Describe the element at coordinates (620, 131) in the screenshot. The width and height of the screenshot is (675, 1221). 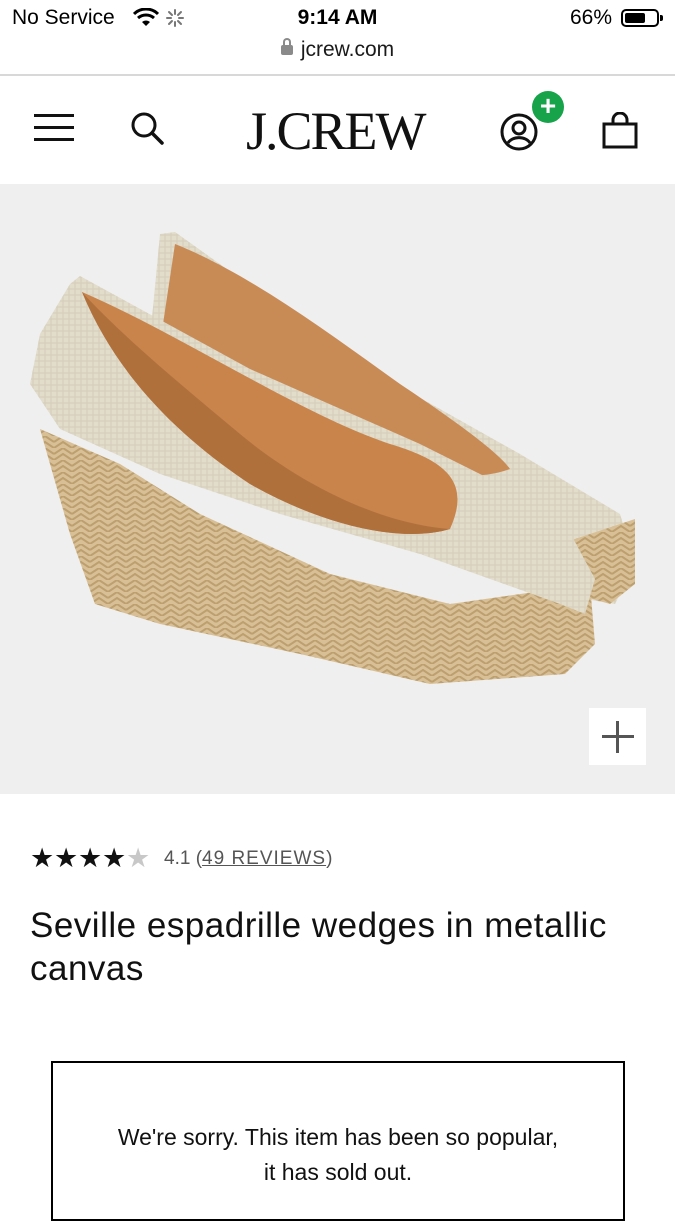
I see `bag-icon` at that location.